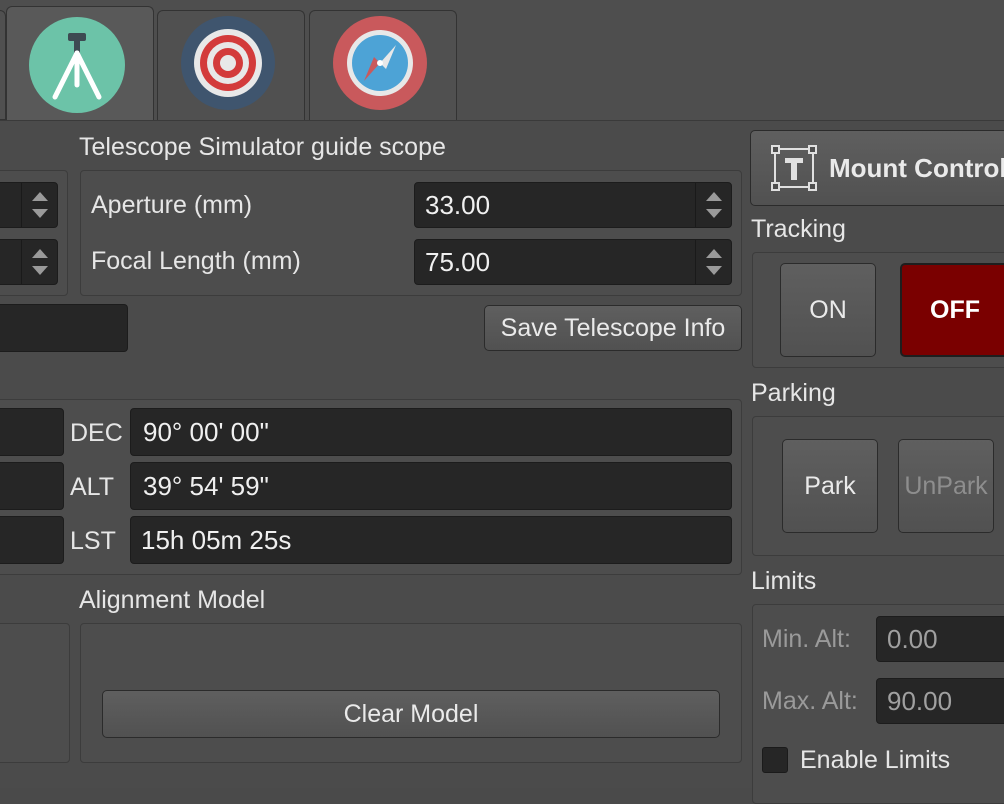  What do you see at coordinates (262, 147) in the screenshot?
I see `telescope-section-title: Telescope Simulator guide scope` at bounding box center [262, 147].